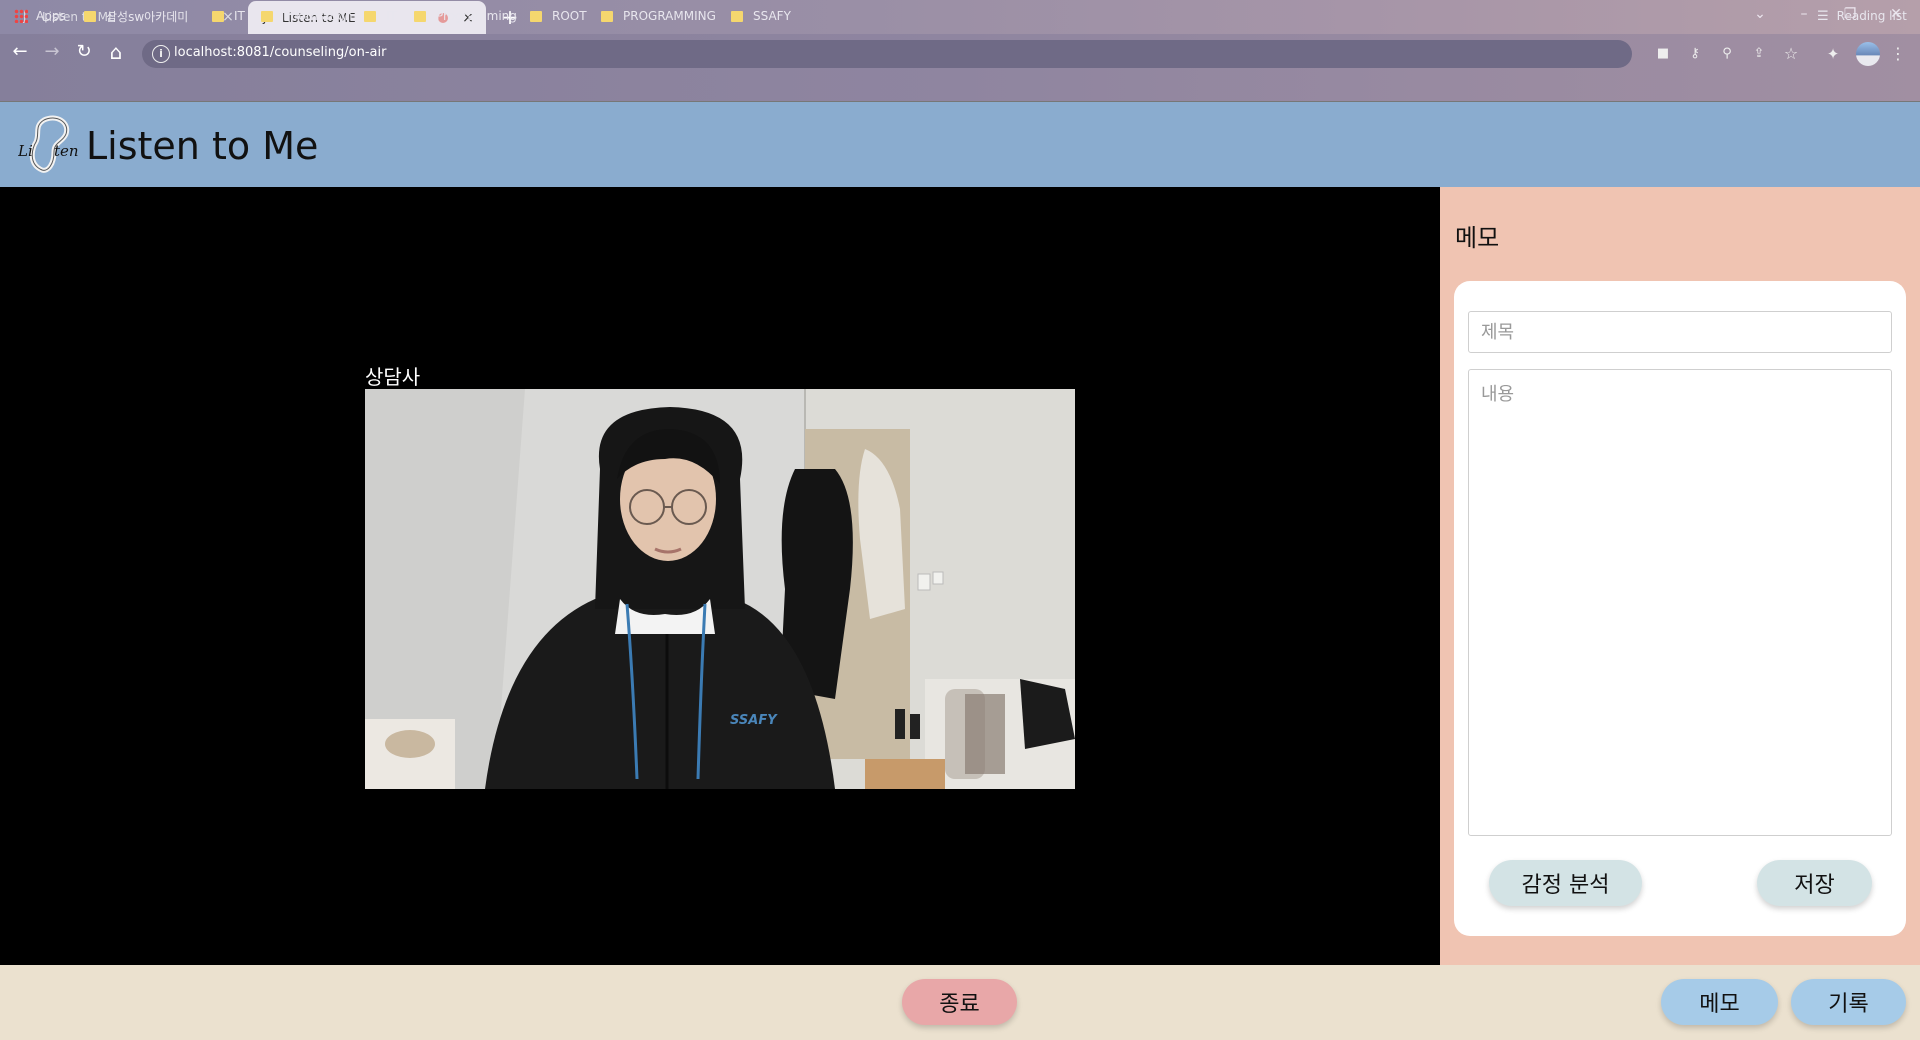 This screenshot has height=1040, width=1920. Describe the element at coordinates (1760, 15) in the screenshot. I see `tab-search-icon: ⌄` at that location.